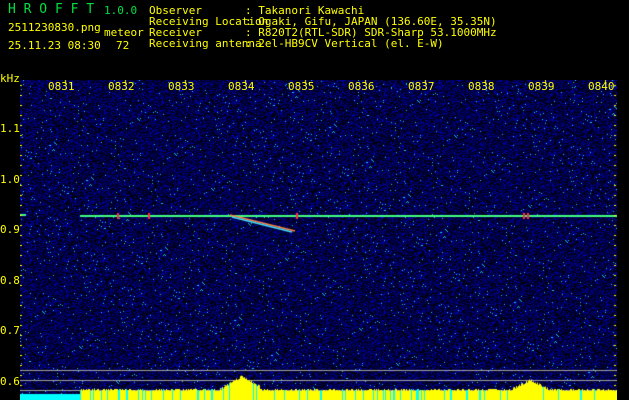 This screenshot has height=400, width=629. I want to click on y-tick-label: 1.1, so click(10, 128).